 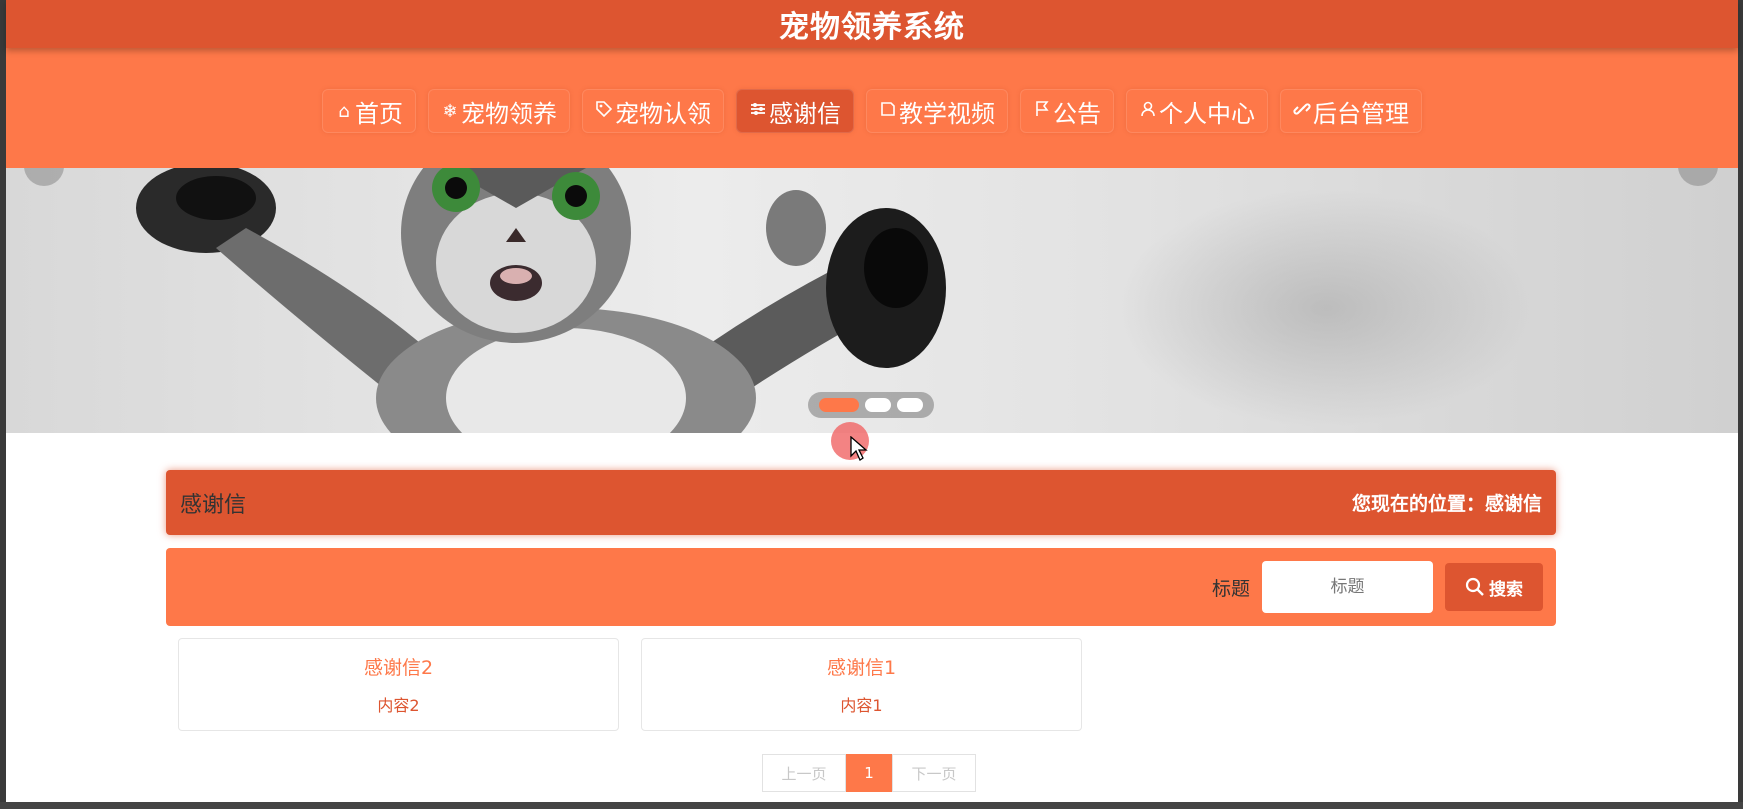 I want to click on nav-item-admin: 后台管理, so click(x=1351, y=111).